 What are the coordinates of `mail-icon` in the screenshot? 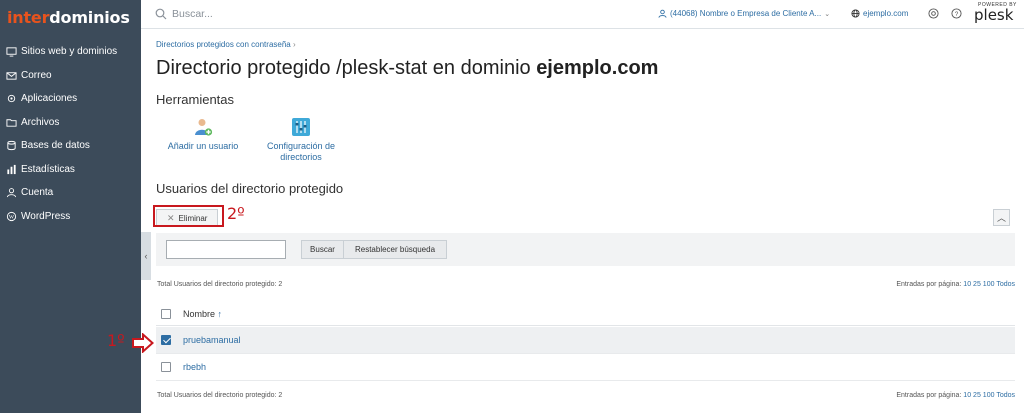 It's located at (11, 75).